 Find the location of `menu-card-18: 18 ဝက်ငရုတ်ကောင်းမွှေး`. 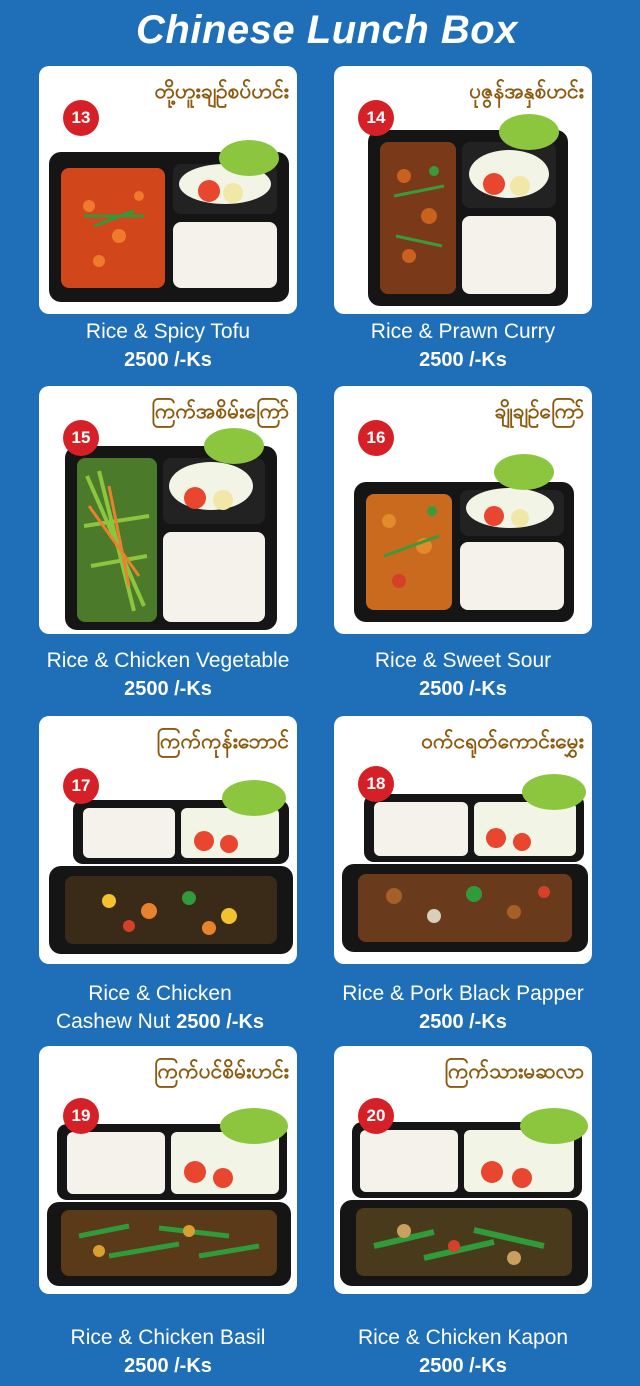

menu-card-18: 18 ဝက်ငရုတ်ကောင်းမွှေး is located at coordinates (463, 840).